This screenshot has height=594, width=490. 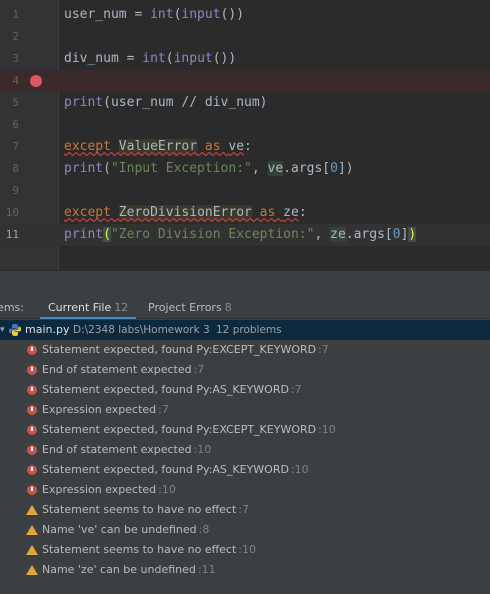 I want to click on line-number: 4, so click(x=15, y=80).